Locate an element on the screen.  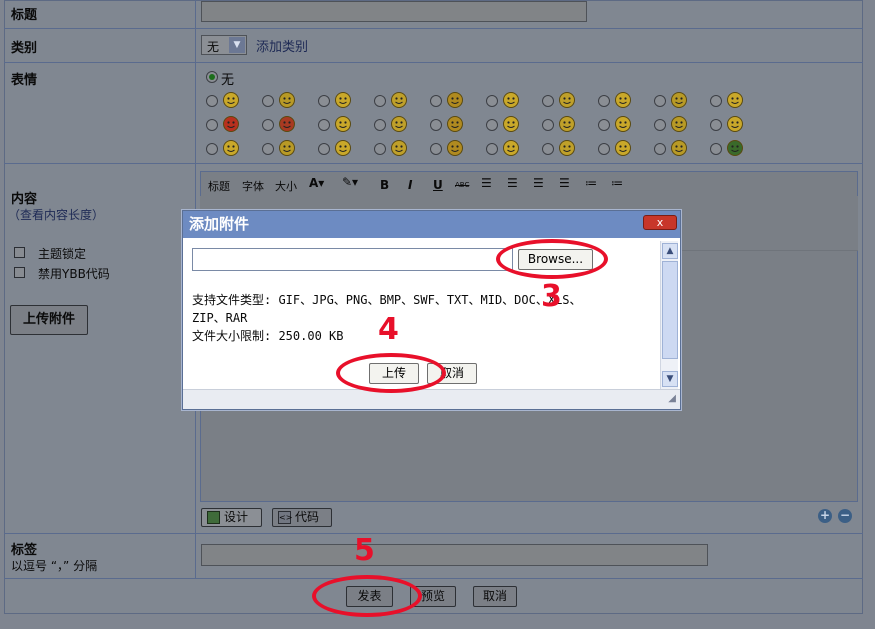
highlight-icon: ✎▾ is located at coordinates (350, 182).